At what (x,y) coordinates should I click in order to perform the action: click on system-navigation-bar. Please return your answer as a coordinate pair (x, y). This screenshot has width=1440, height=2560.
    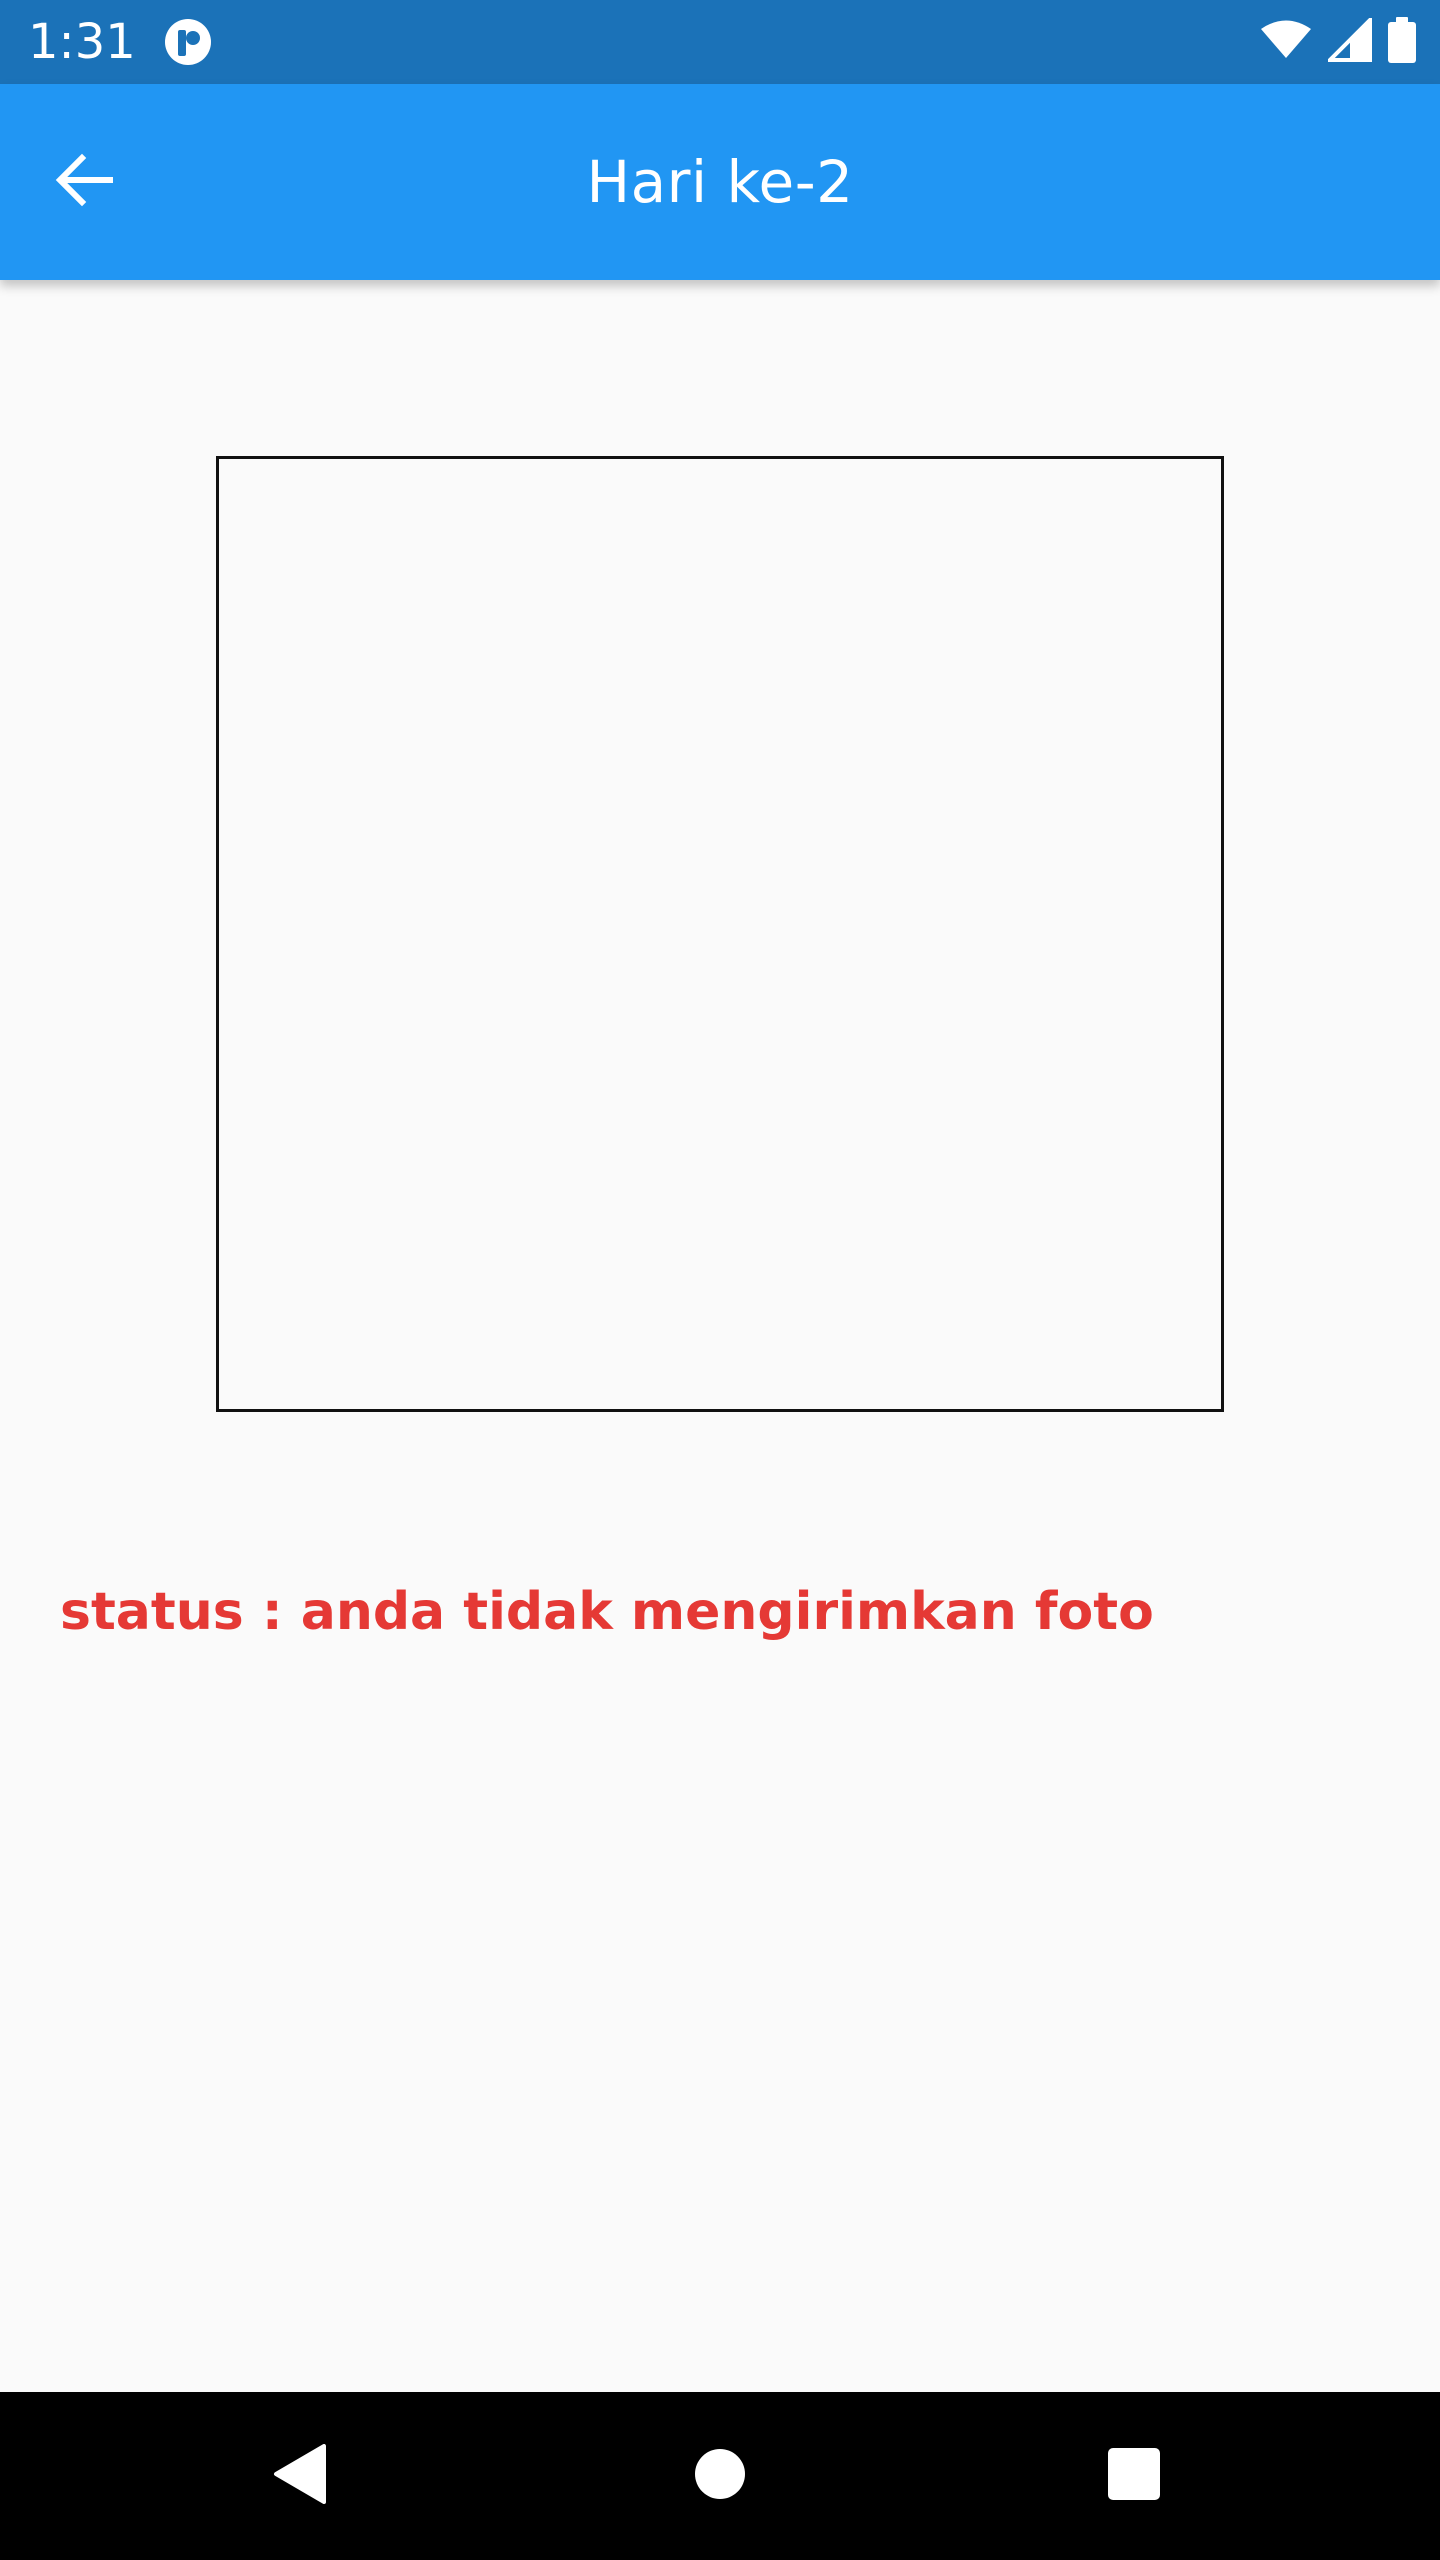
    Looking at the image, I should click on (720, 2476).